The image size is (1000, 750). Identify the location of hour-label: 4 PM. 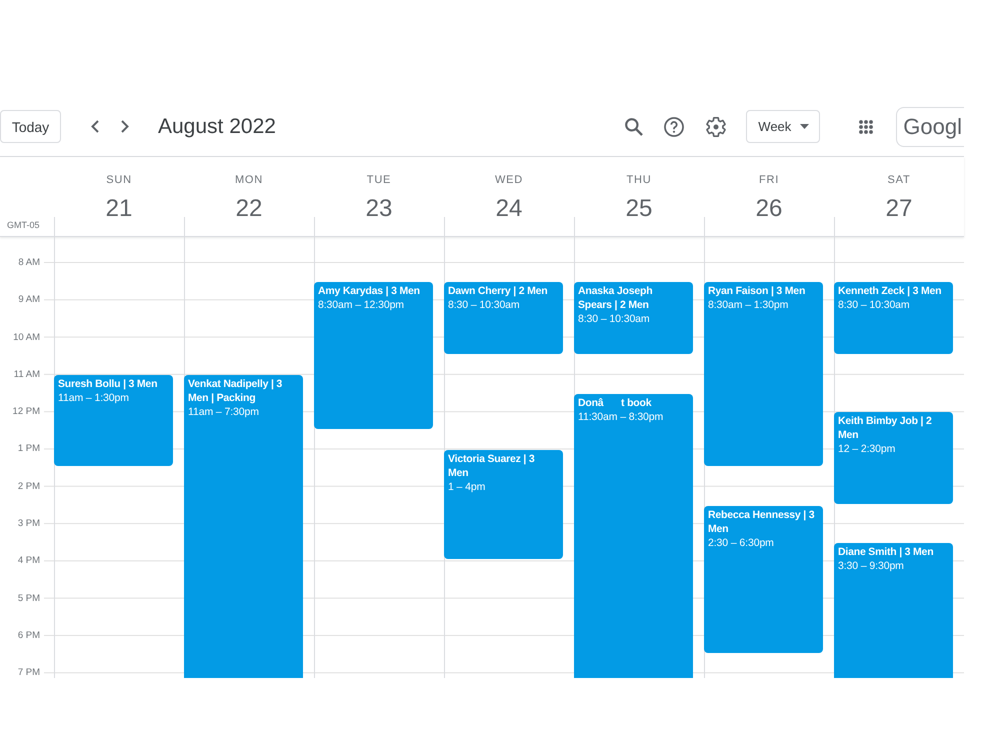
(29, 561).